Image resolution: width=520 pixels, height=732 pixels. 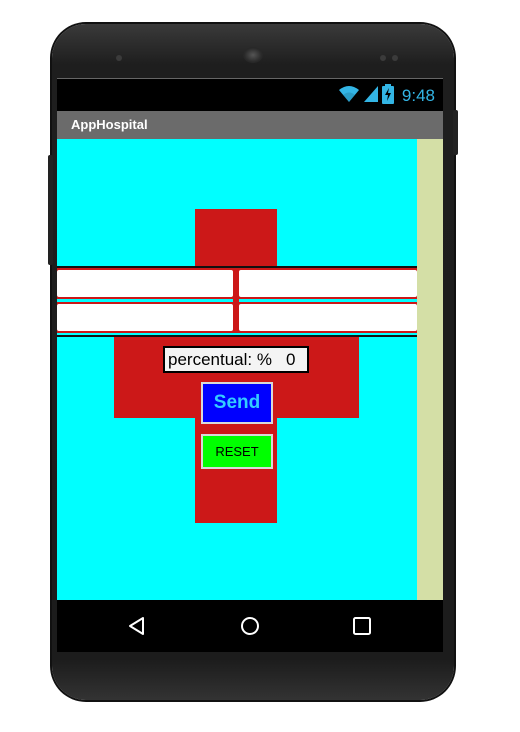 I want to click on home-circle-icon, so click(x=250, y=626).